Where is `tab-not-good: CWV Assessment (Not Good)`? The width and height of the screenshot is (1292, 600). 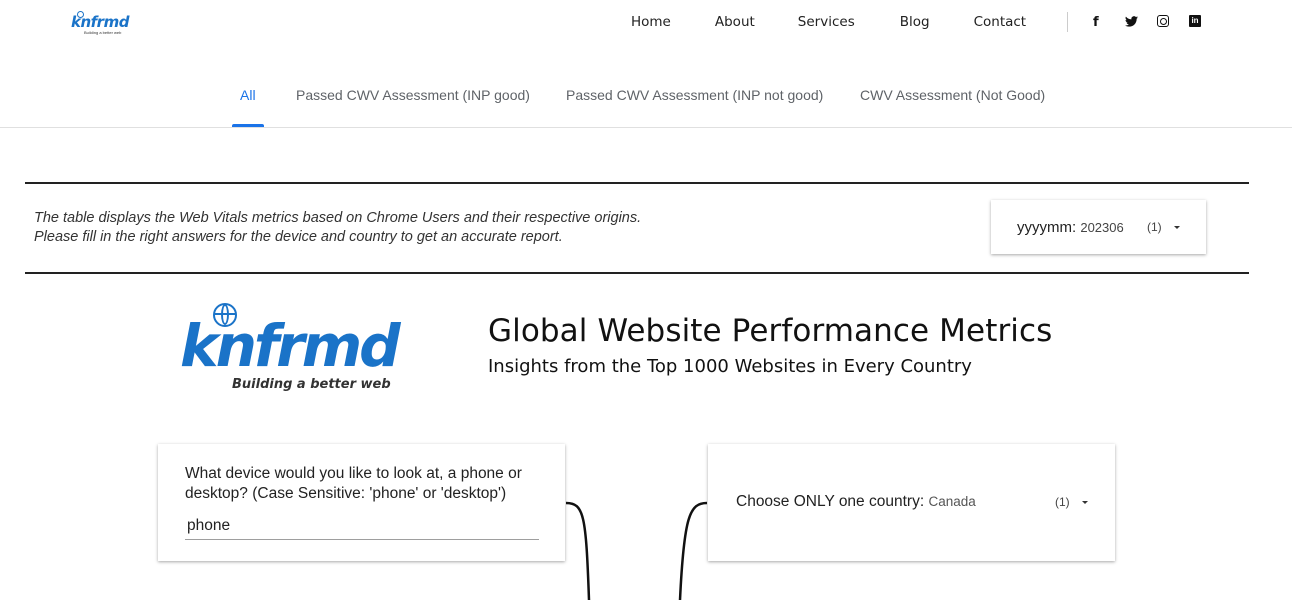
tab-not-good: CWV Assessment (Not Good) is located at coordinates (952, 95).